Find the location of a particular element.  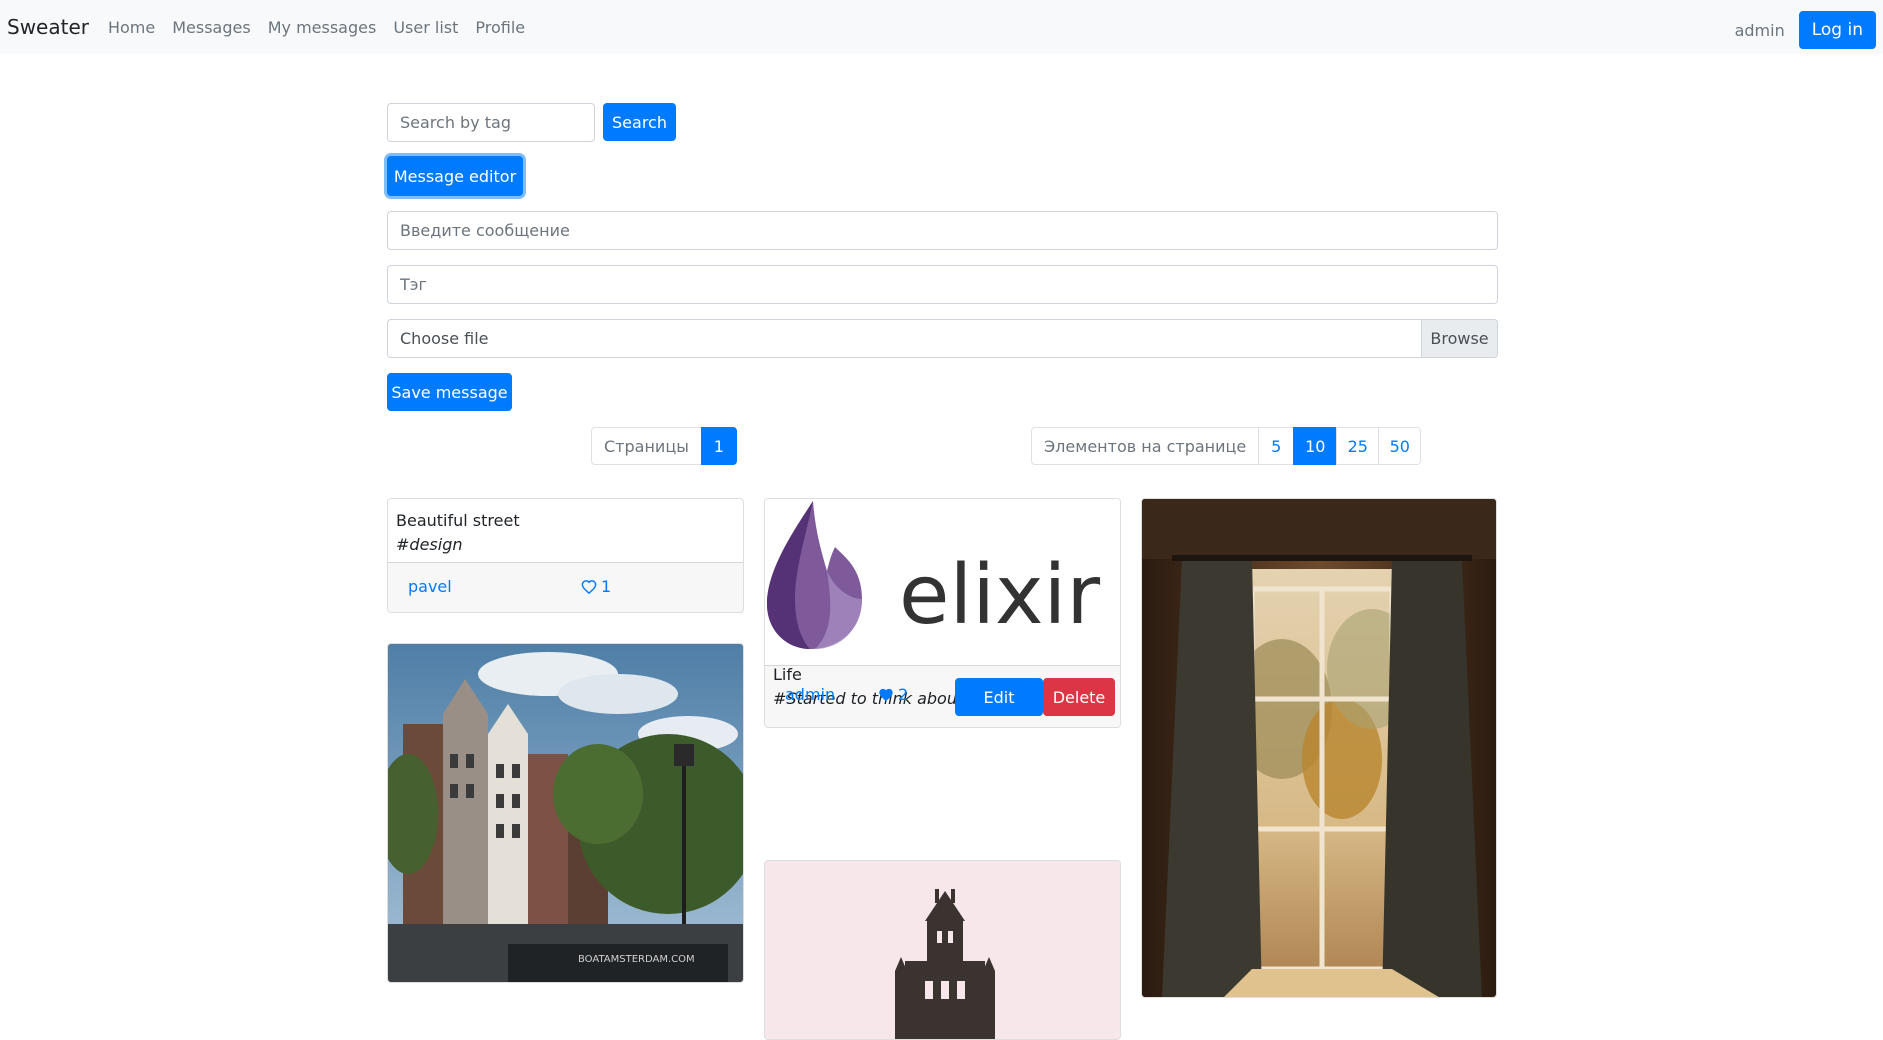

elixir-logo-text: elixir is located at coordinates (999, 595).